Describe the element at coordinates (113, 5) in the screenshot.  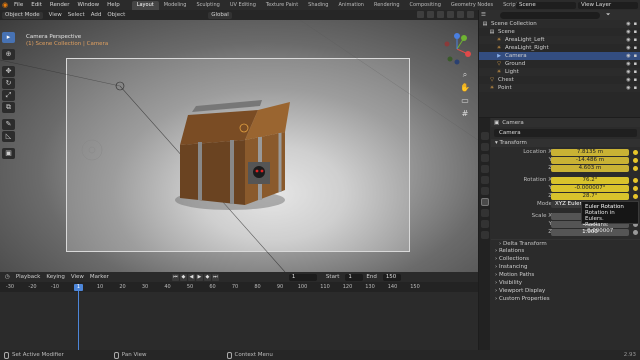
I see `menu-help: Help` at that location.